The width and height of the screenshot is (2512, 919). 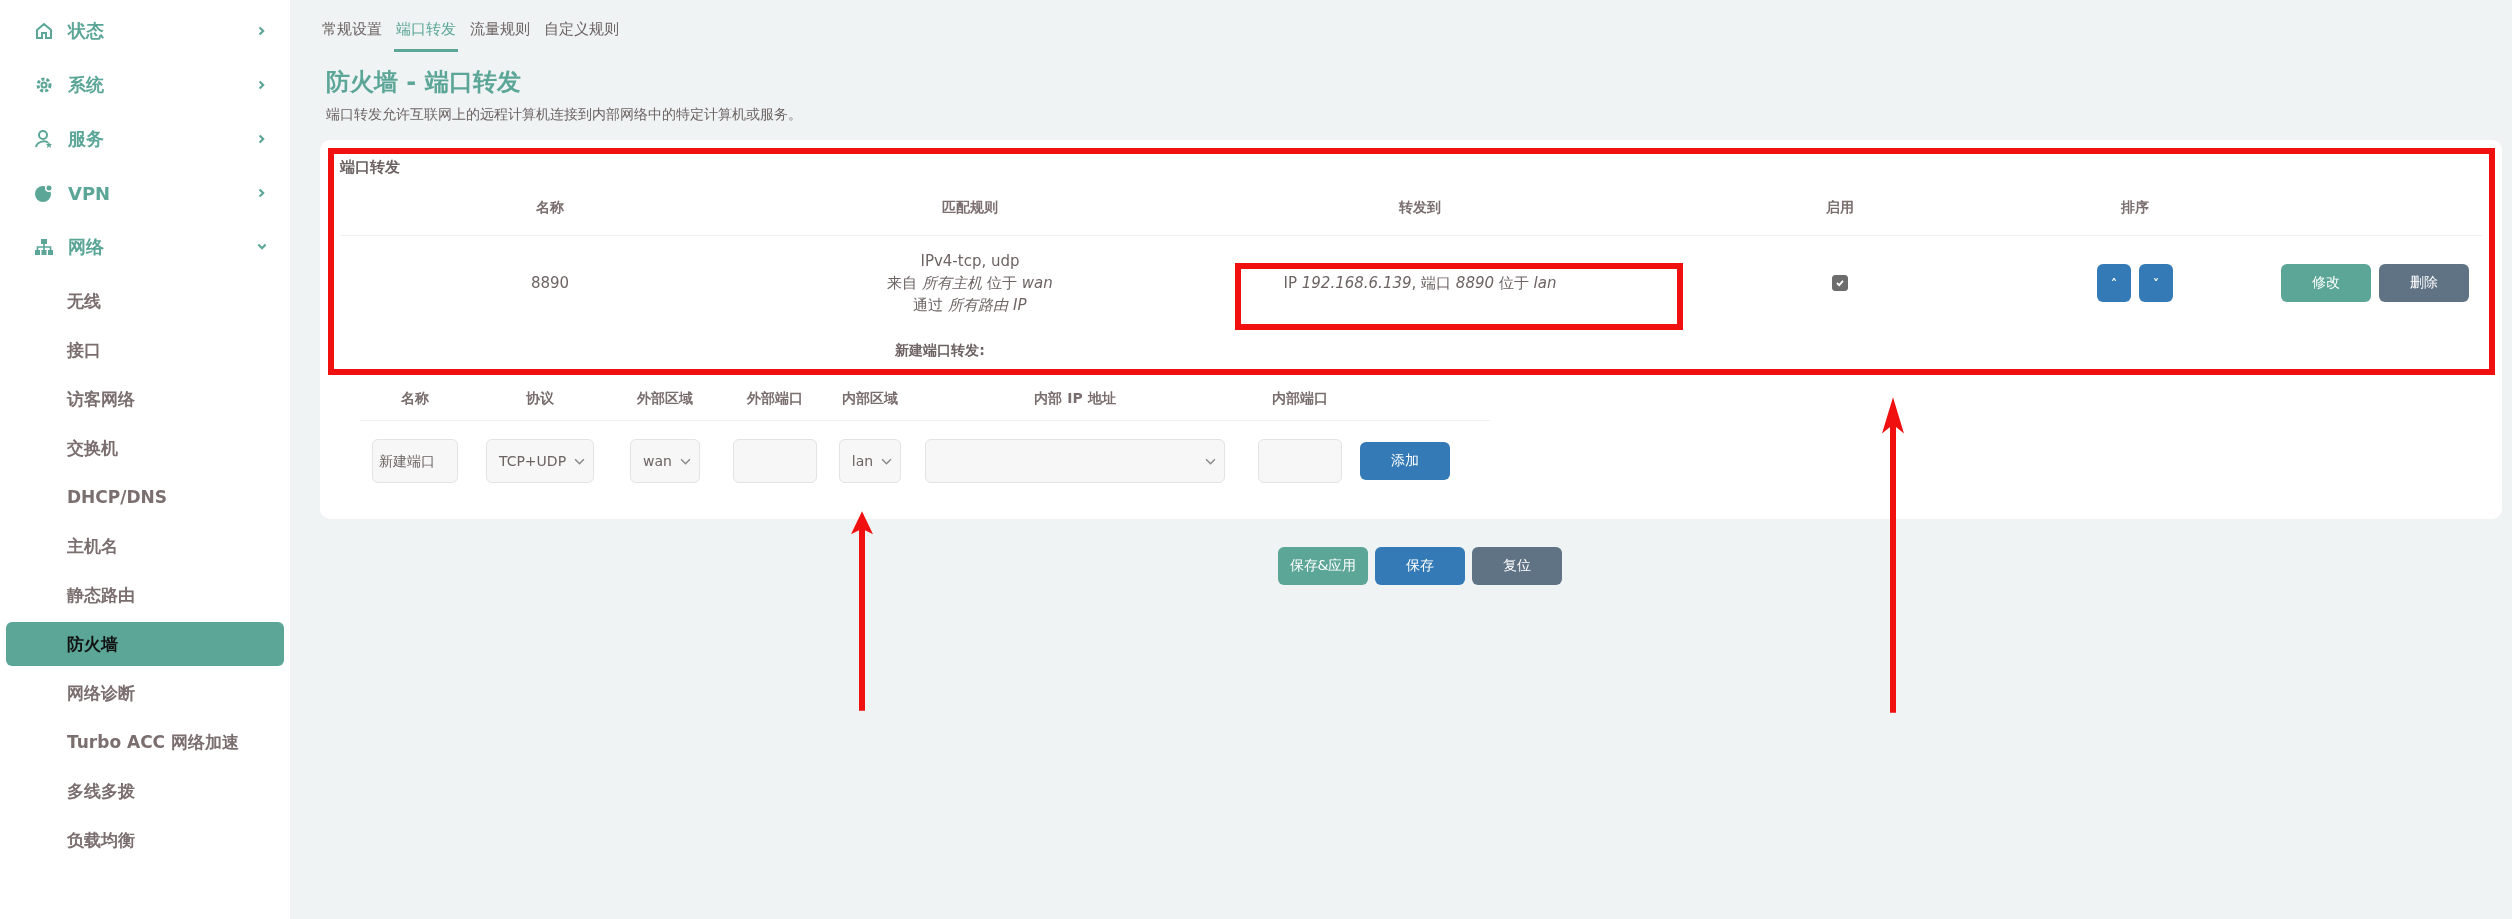 I want to click on gear-icon, so click(x=44, y=85).